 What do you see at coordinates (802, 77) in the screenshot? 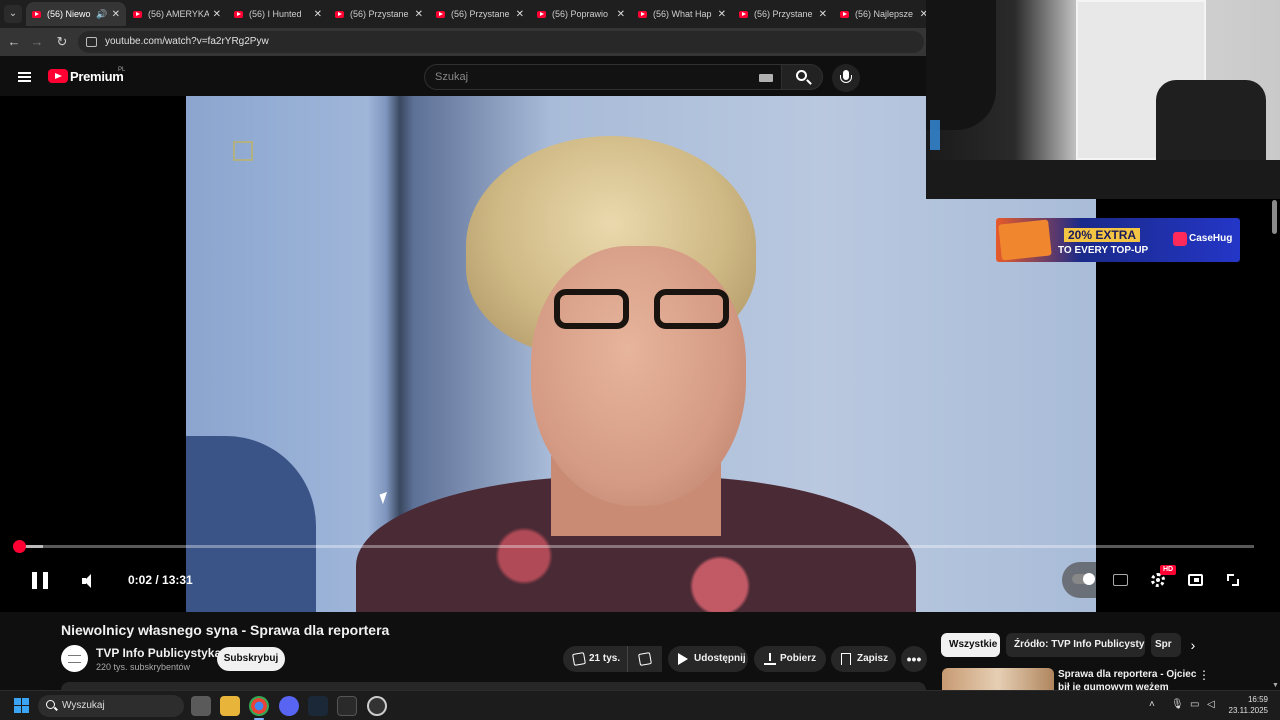
I see `search-button` at bounding box center [802, 77].